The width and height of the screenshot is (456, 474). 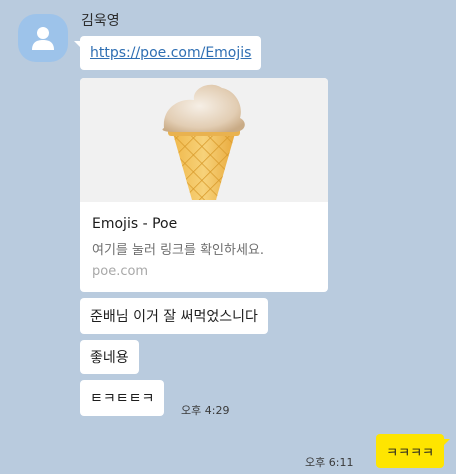 I want to click on link-preview-domain: poe.com, so click(x=120, y=271).